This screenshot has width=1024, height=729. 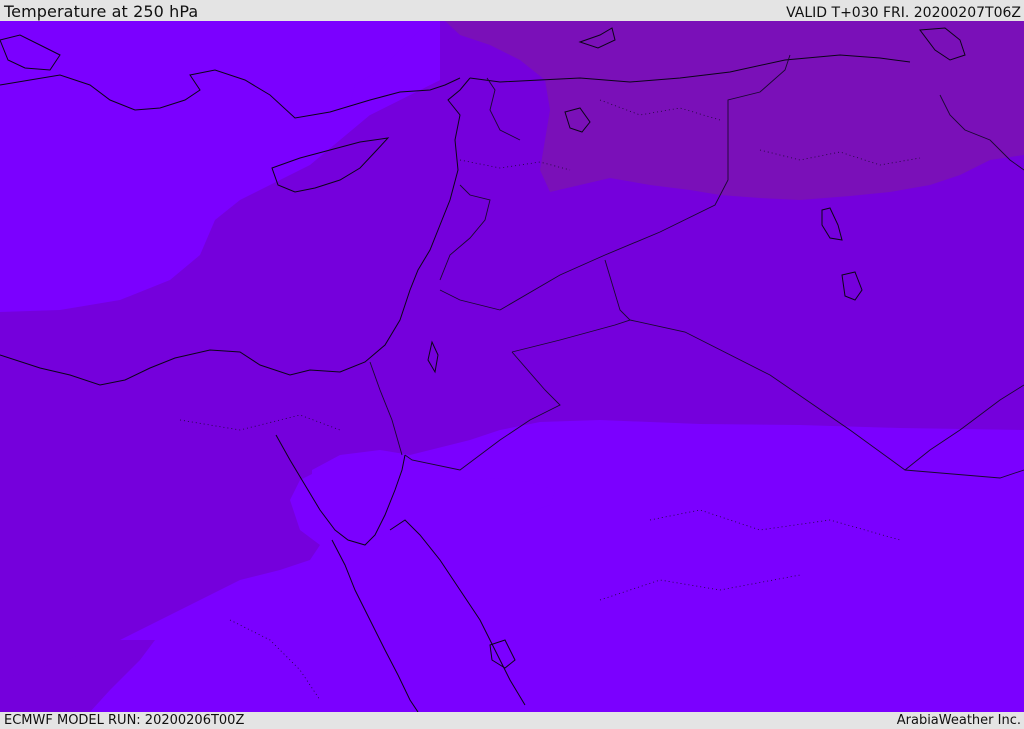 I want to click on map-title: Temperature at 250 hPa, so click(x=101, y=11).